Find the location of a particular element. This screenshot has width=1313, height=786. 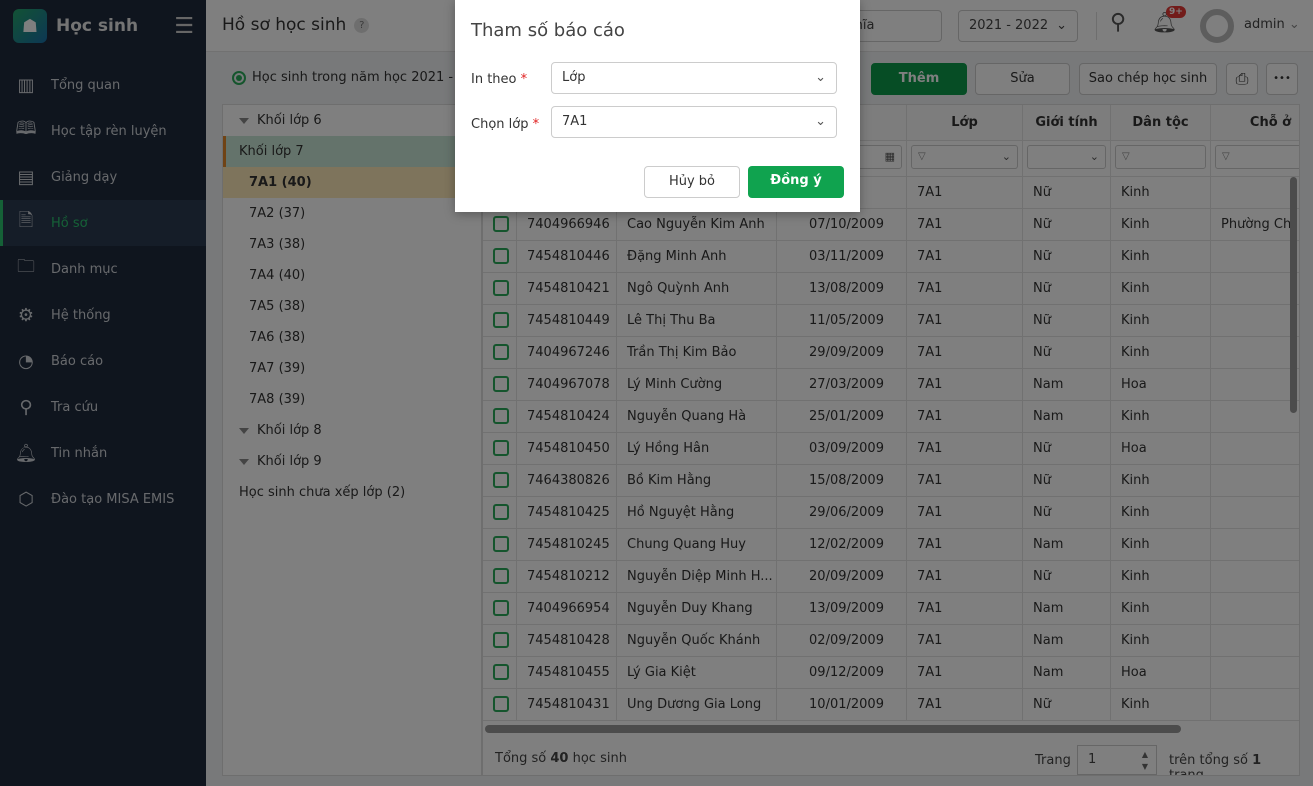

cancel-button: Hủy bỏ is located at coordinates (692, 182).